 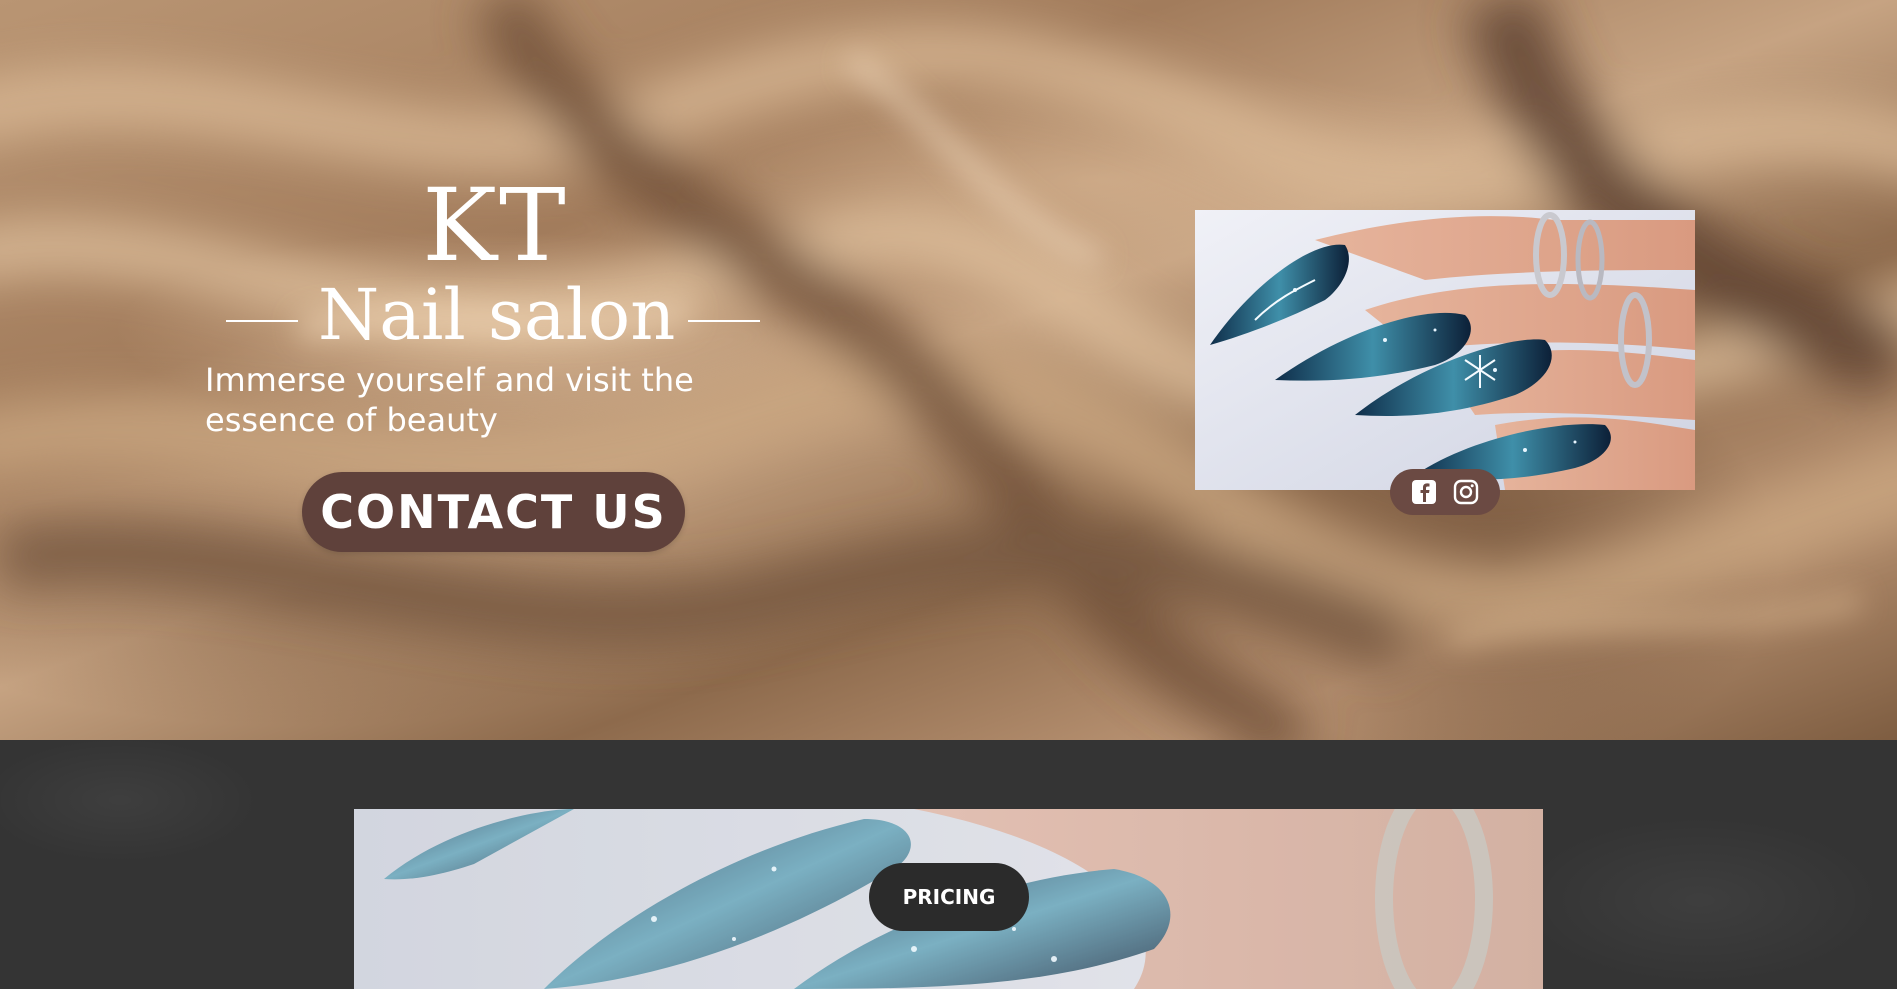 I want to click on brand-divider-left, so click(x=262, y=321).